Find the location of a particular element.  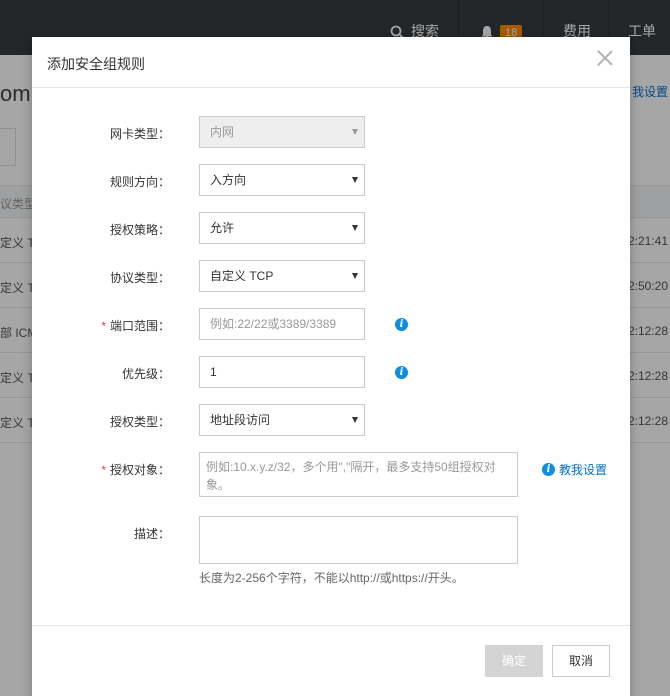

auth-object-label: * 授权对象： is located at coordinates (110, 469).